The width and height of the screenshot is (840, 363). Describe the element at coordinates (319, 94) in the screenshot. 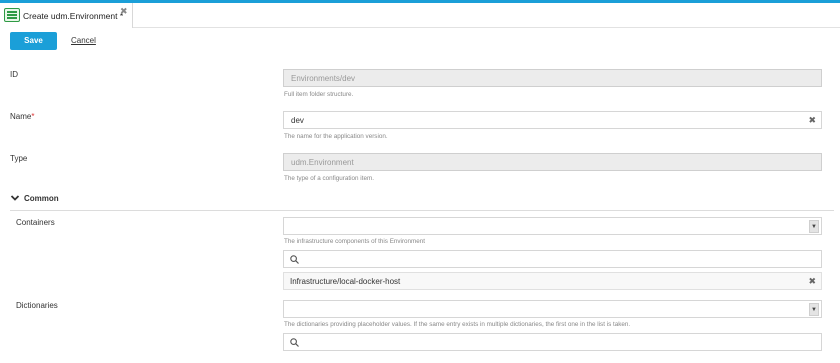

I see `id-help: Full item folder structure.` at that location.